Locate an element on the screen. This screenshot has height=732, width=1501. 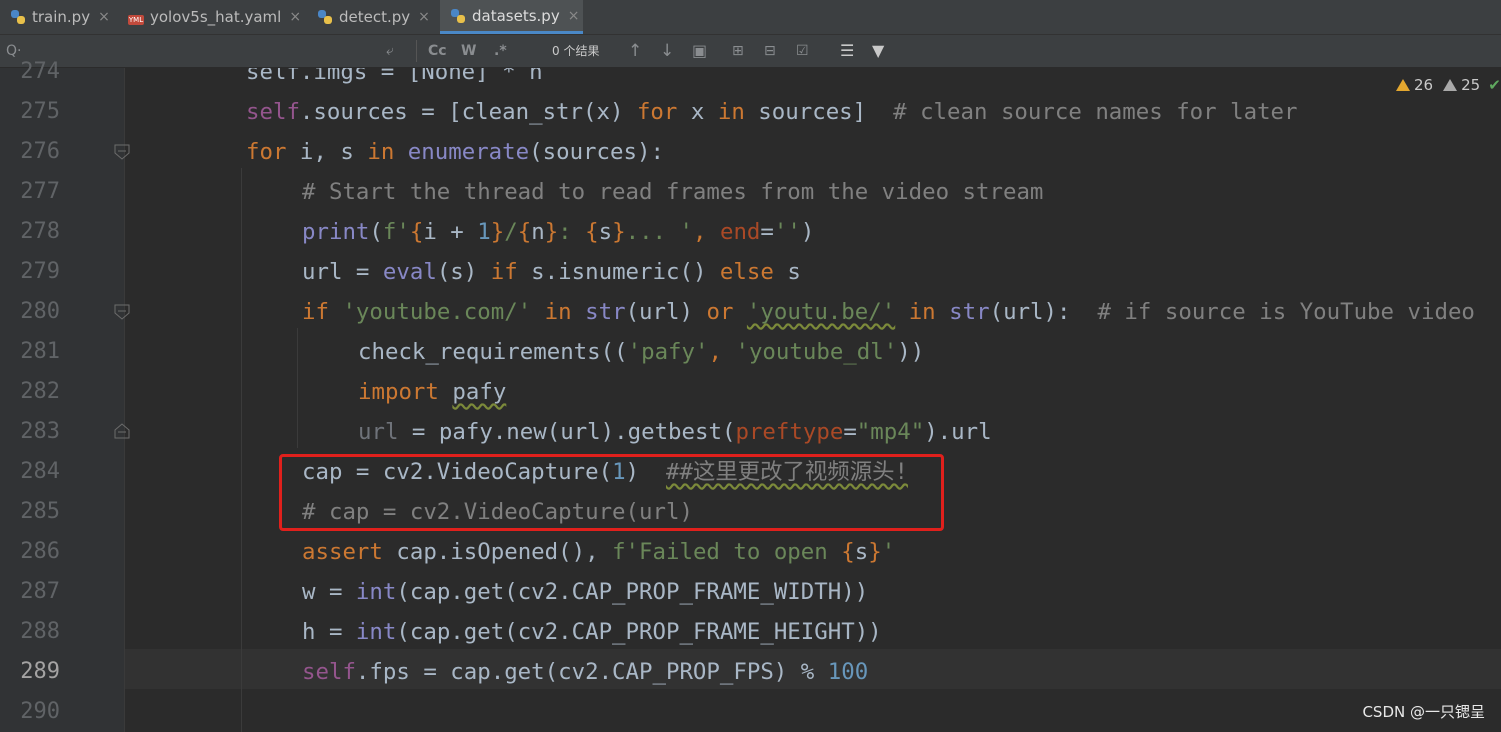
inspection-widget: 26 25 ✔ is located at coordinates (1448, 85).